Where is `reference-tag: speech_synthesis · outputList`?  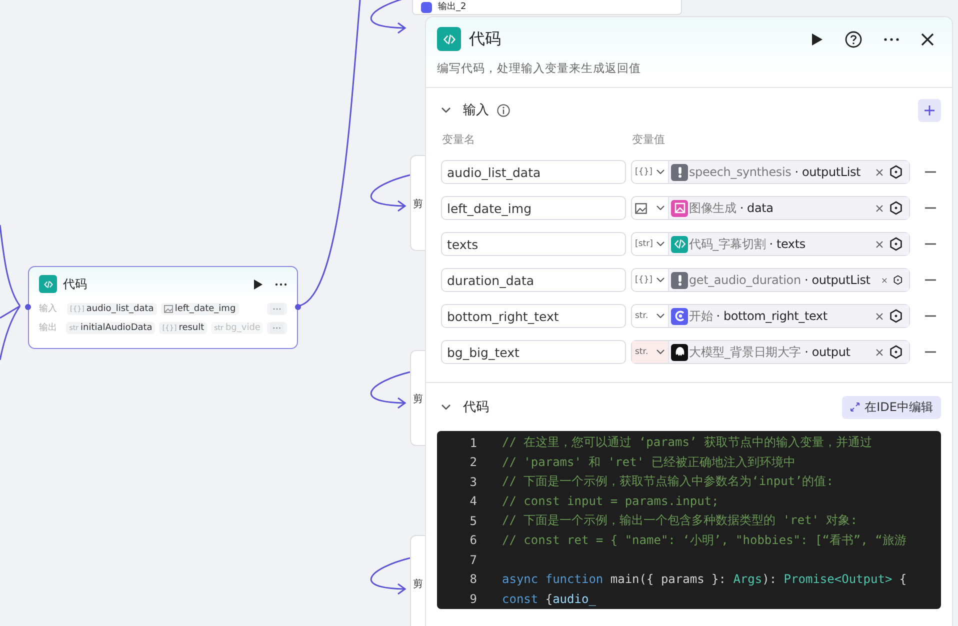
reference-tag: speech_synthesis · outputList is located at coordinates (789, 172).